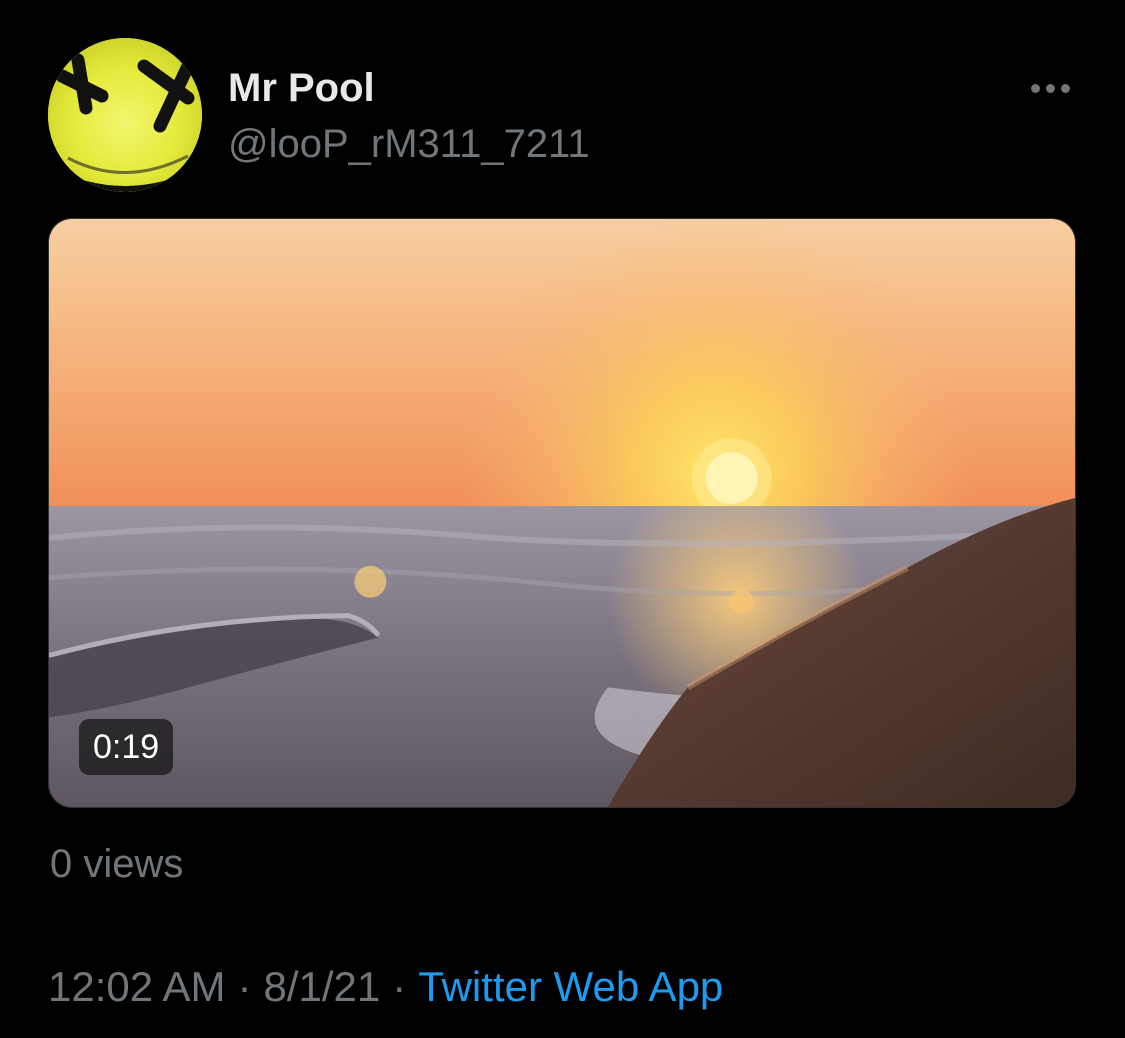 The image size is (1125, 1038). I want to click on avatar, so click(125, 115).